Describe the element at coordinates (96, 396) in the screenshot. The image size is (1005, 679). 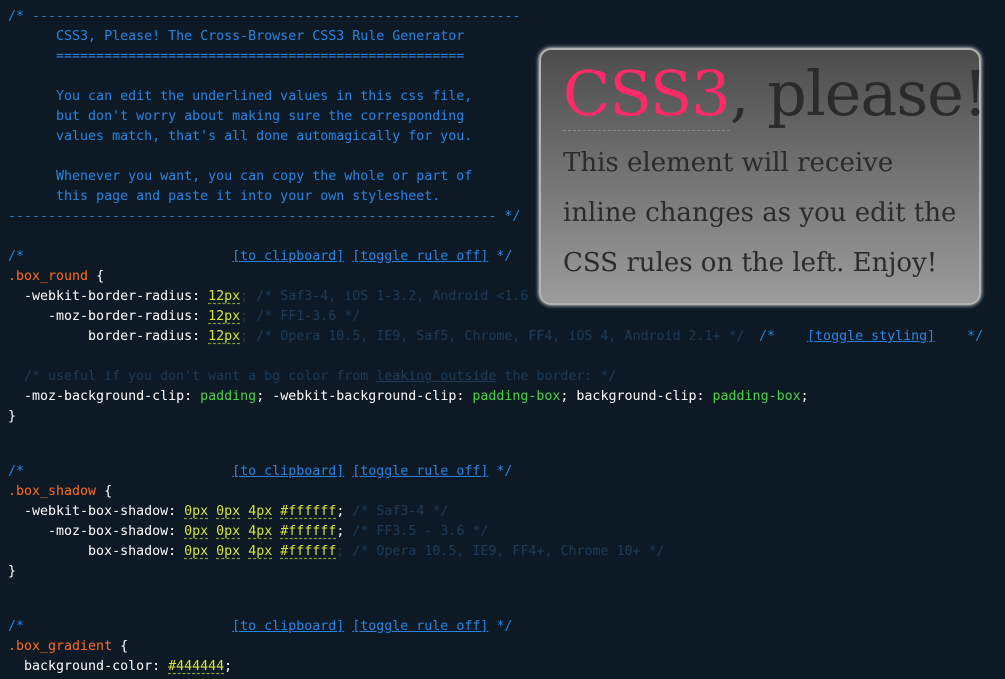
I see `property-name: -moz-background-clip` at that location.